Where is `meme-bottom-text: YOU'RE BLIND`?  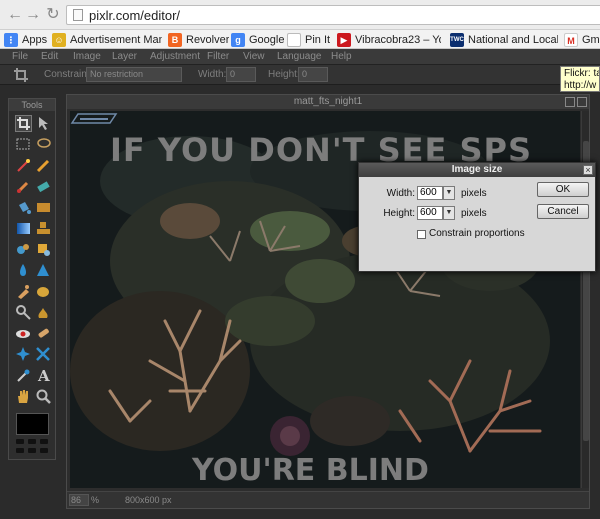 meme-bottom-text: YOU'RE BLIND is located at coordinates (310, 470).